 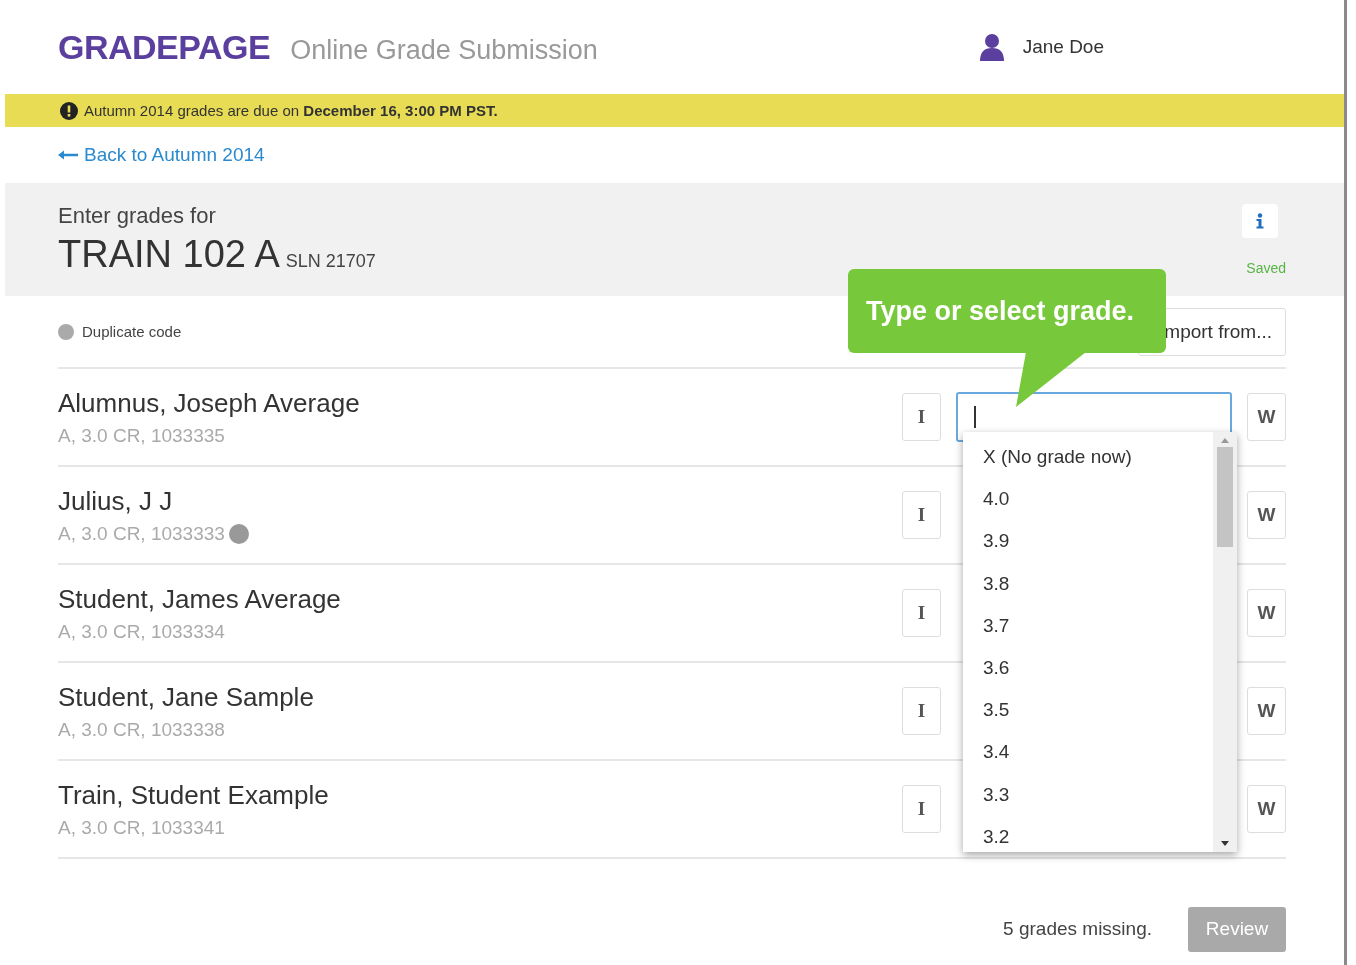 I want to click on info-icon, so click(x=1260, y=220).